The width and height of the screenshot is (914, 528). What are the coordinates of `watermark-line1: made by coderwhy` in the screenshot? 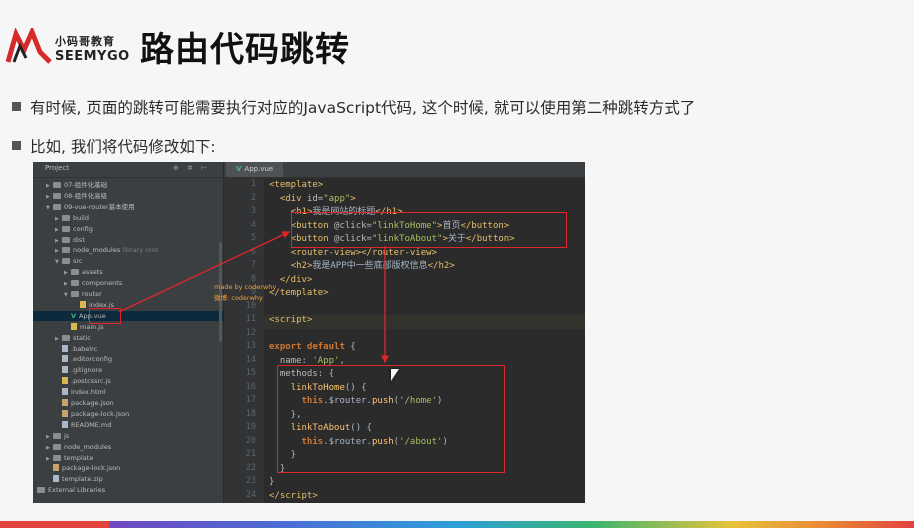 It's located at (245, 287).